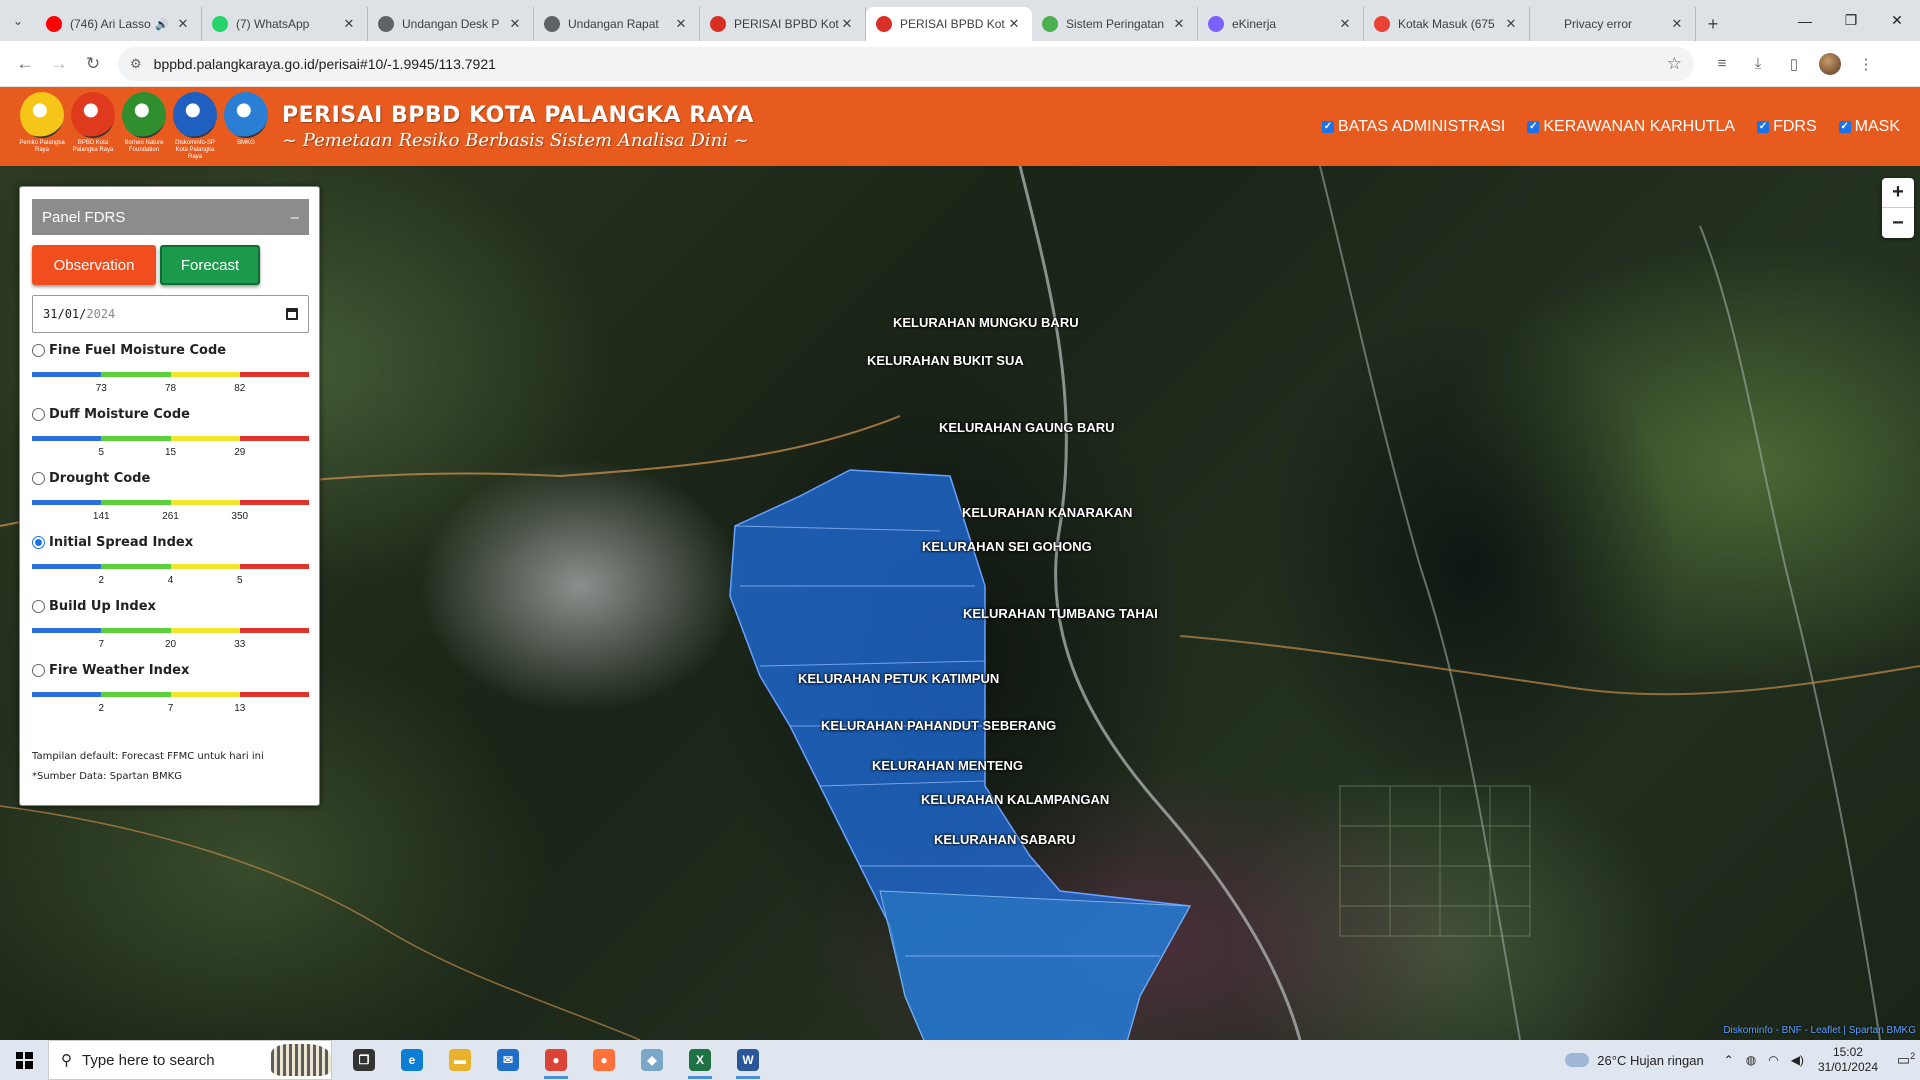  Describe the element at coordinates (295, 217) in the screenshot. I see `collapse-button: –` at that location.